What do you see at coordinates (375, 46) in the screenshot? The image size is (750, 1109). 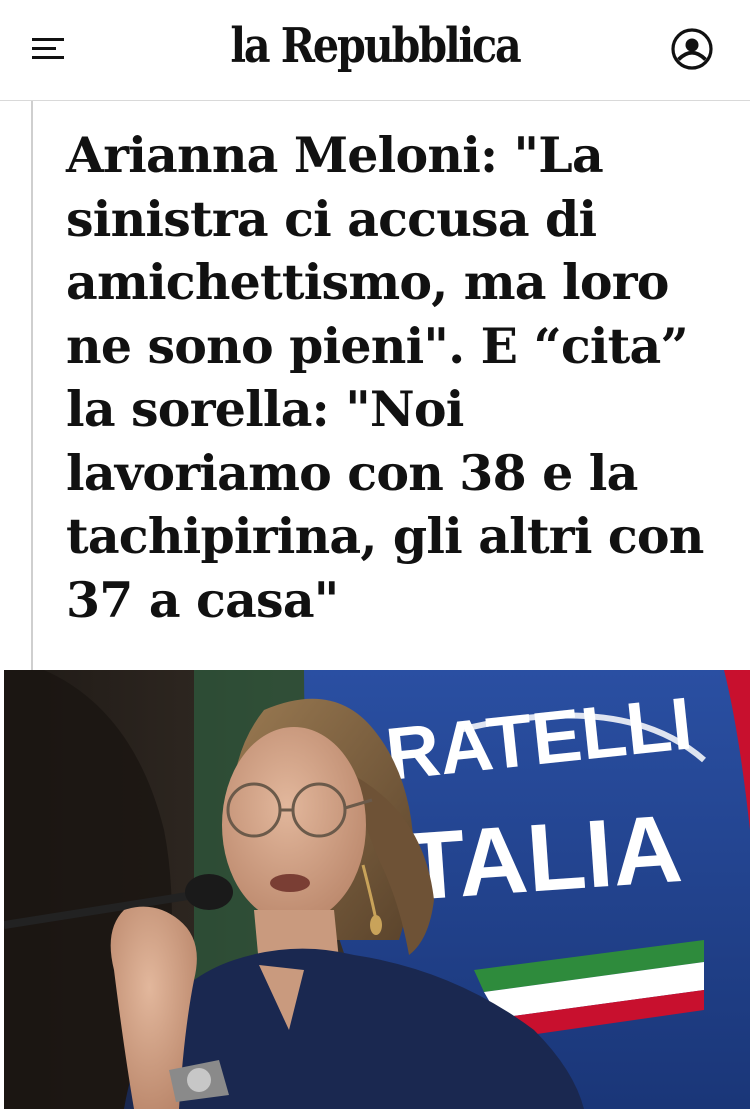 I see `site-logo: la Repubblica` at bounding box center [375, 46].